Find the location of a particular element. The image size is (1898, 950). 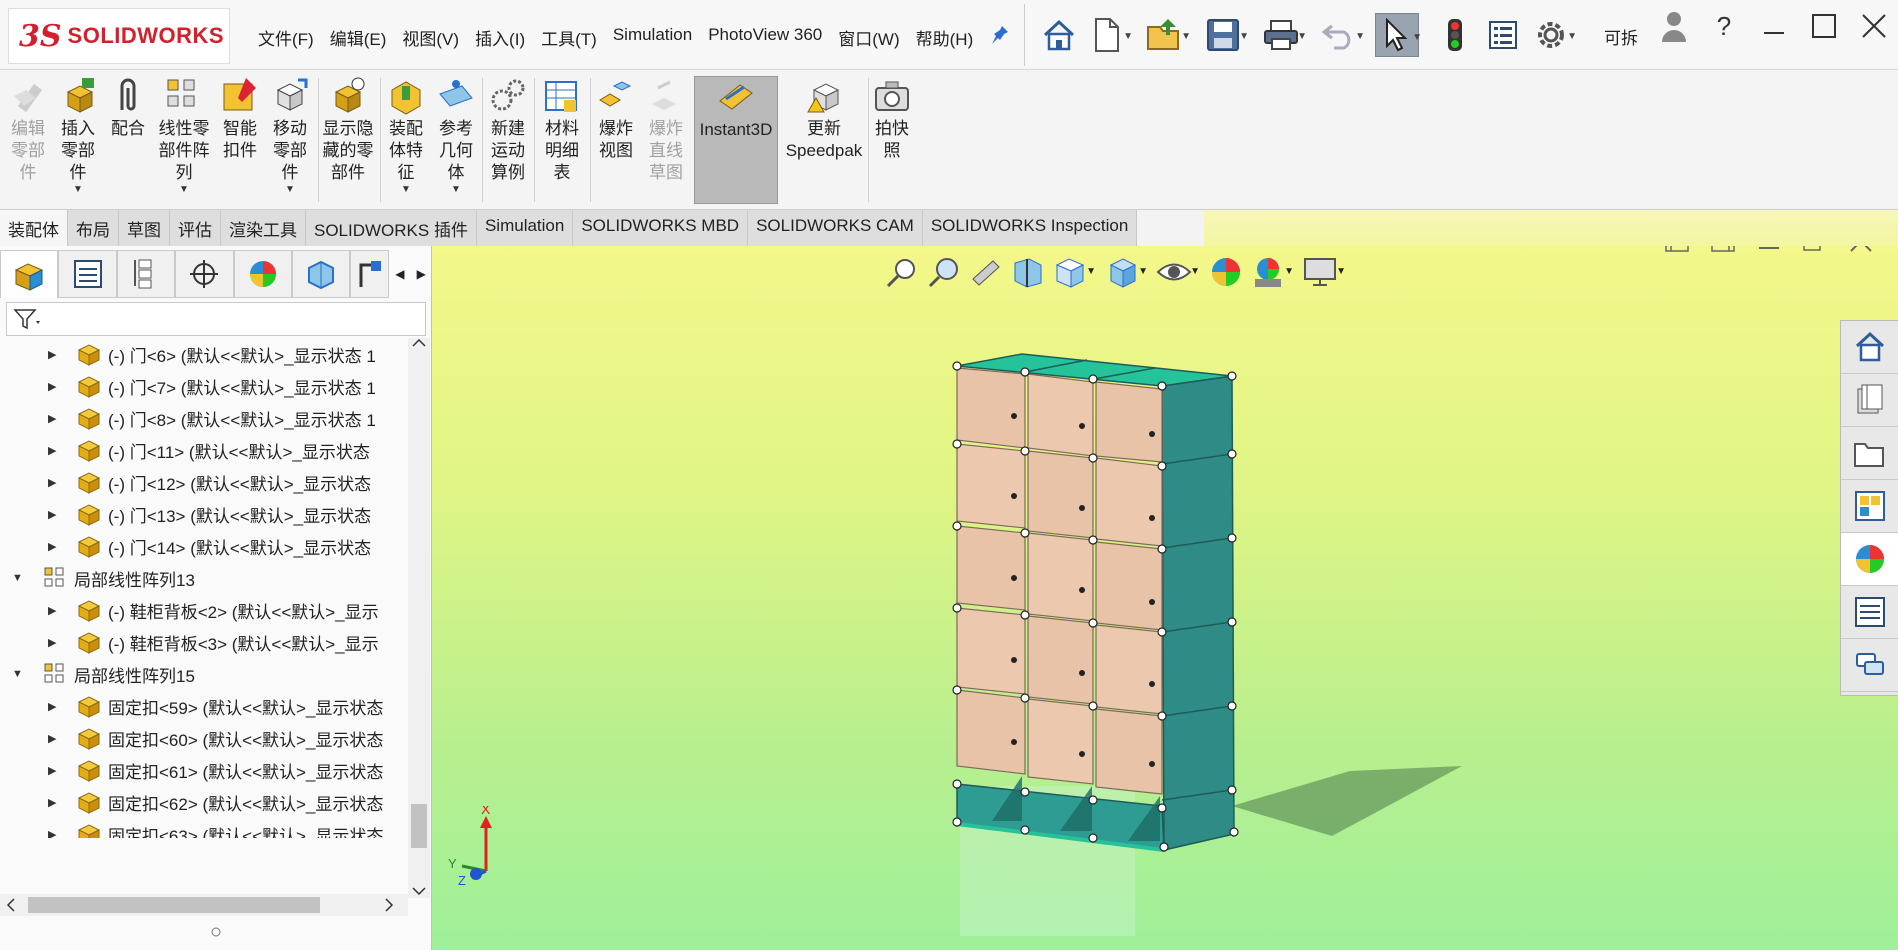

save-icon: ▼ is located at coordinates (1225, 35).